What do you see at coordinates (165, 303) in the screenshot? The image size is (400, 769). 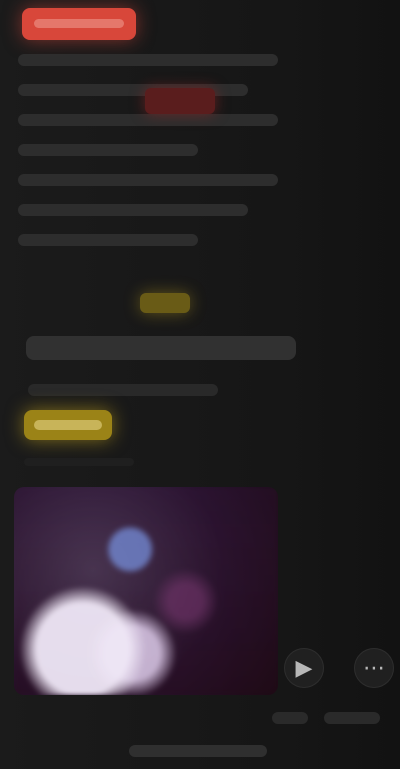 I see `accent-chip` at bounding box center [165, 303].